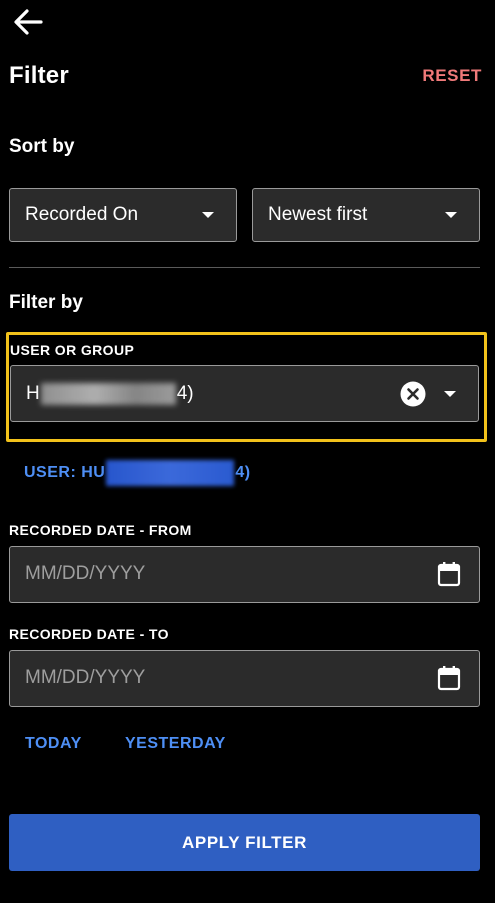  I want to click on date-to-input: MM/DD/YYYY, so click(244, 678).